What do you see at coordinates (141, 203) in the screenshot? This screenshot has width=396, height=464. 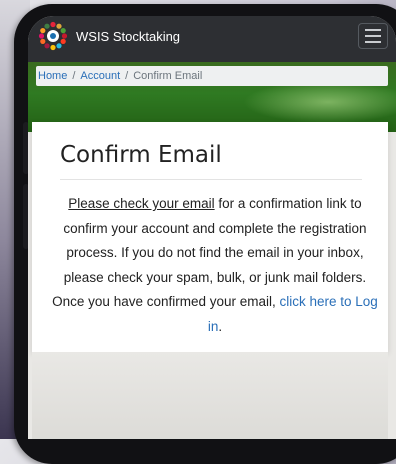 I see `check-email-text: Please check your email` at bounding box center [141, 203].